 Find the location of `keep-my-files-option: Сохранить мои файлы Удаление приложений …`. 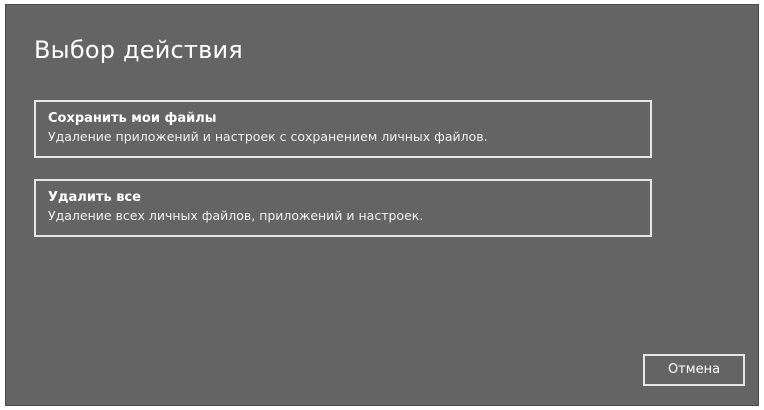

keep-my-files-option: Сохранить мои файлы Удаление приложений … is located at coordinates (343, 129).